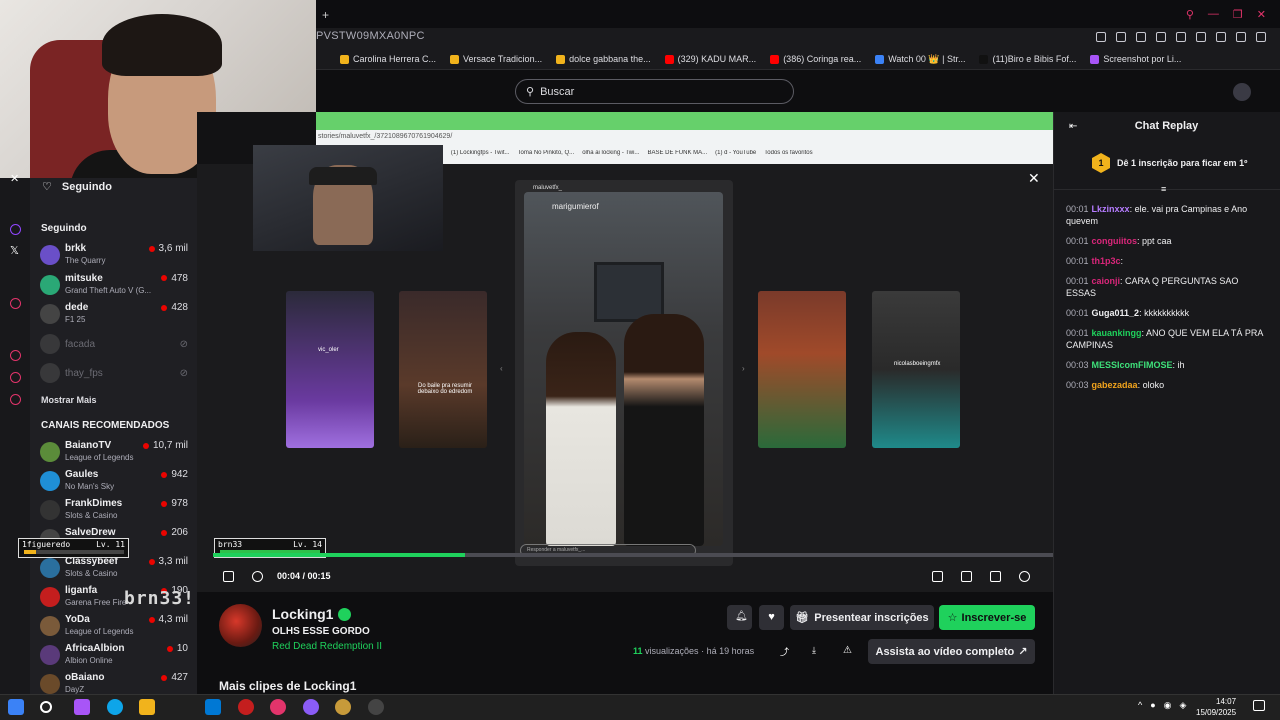  I want to click on report-icon: ⚠, so click(849, 651).